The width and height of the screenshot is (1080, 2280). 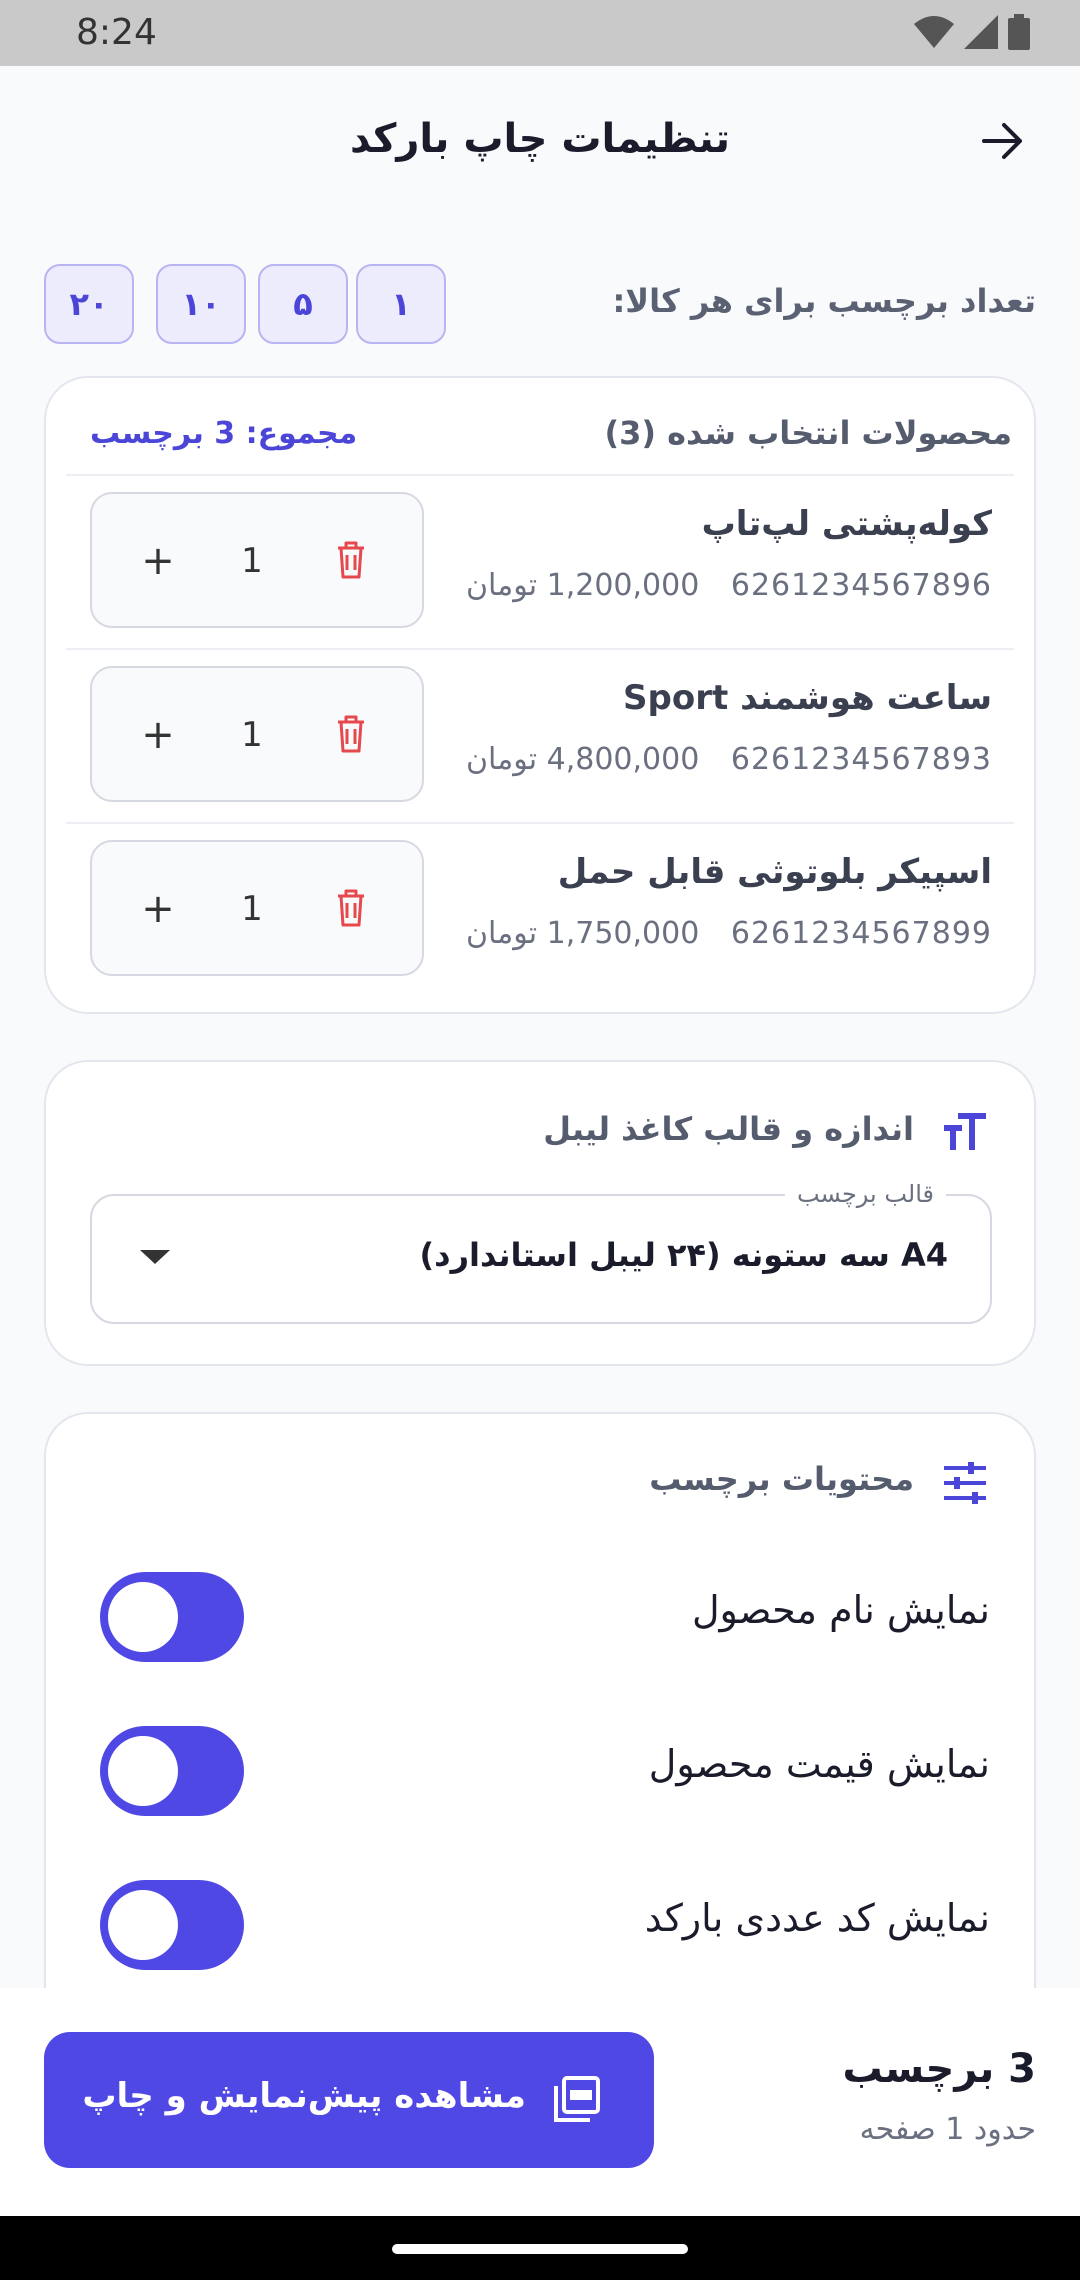 I want to click on page-estimate: حدود 1 صفحه, so click(x=947, y=2129).